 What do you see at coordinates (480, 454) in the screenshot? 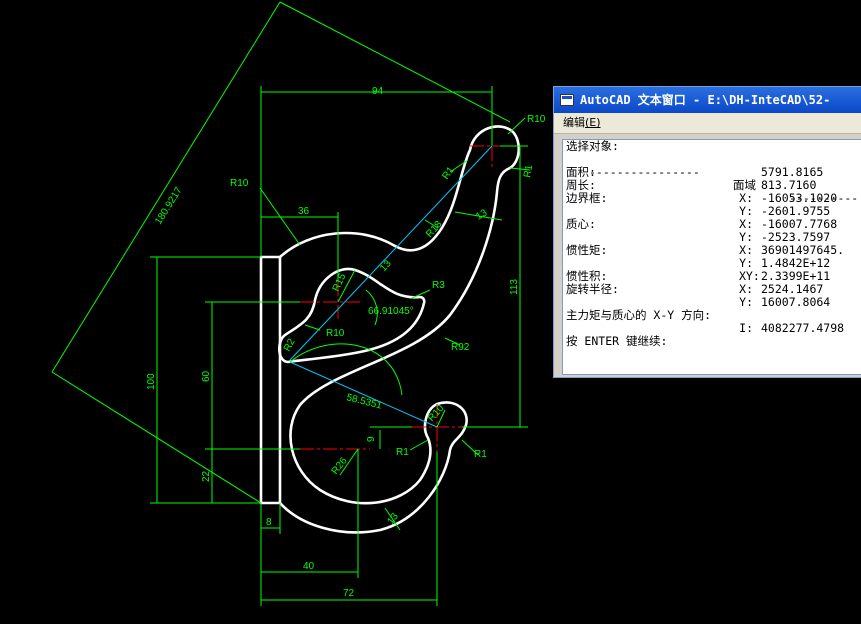
I see `radius-r1-low: R1` at bounding box center [480, 454].